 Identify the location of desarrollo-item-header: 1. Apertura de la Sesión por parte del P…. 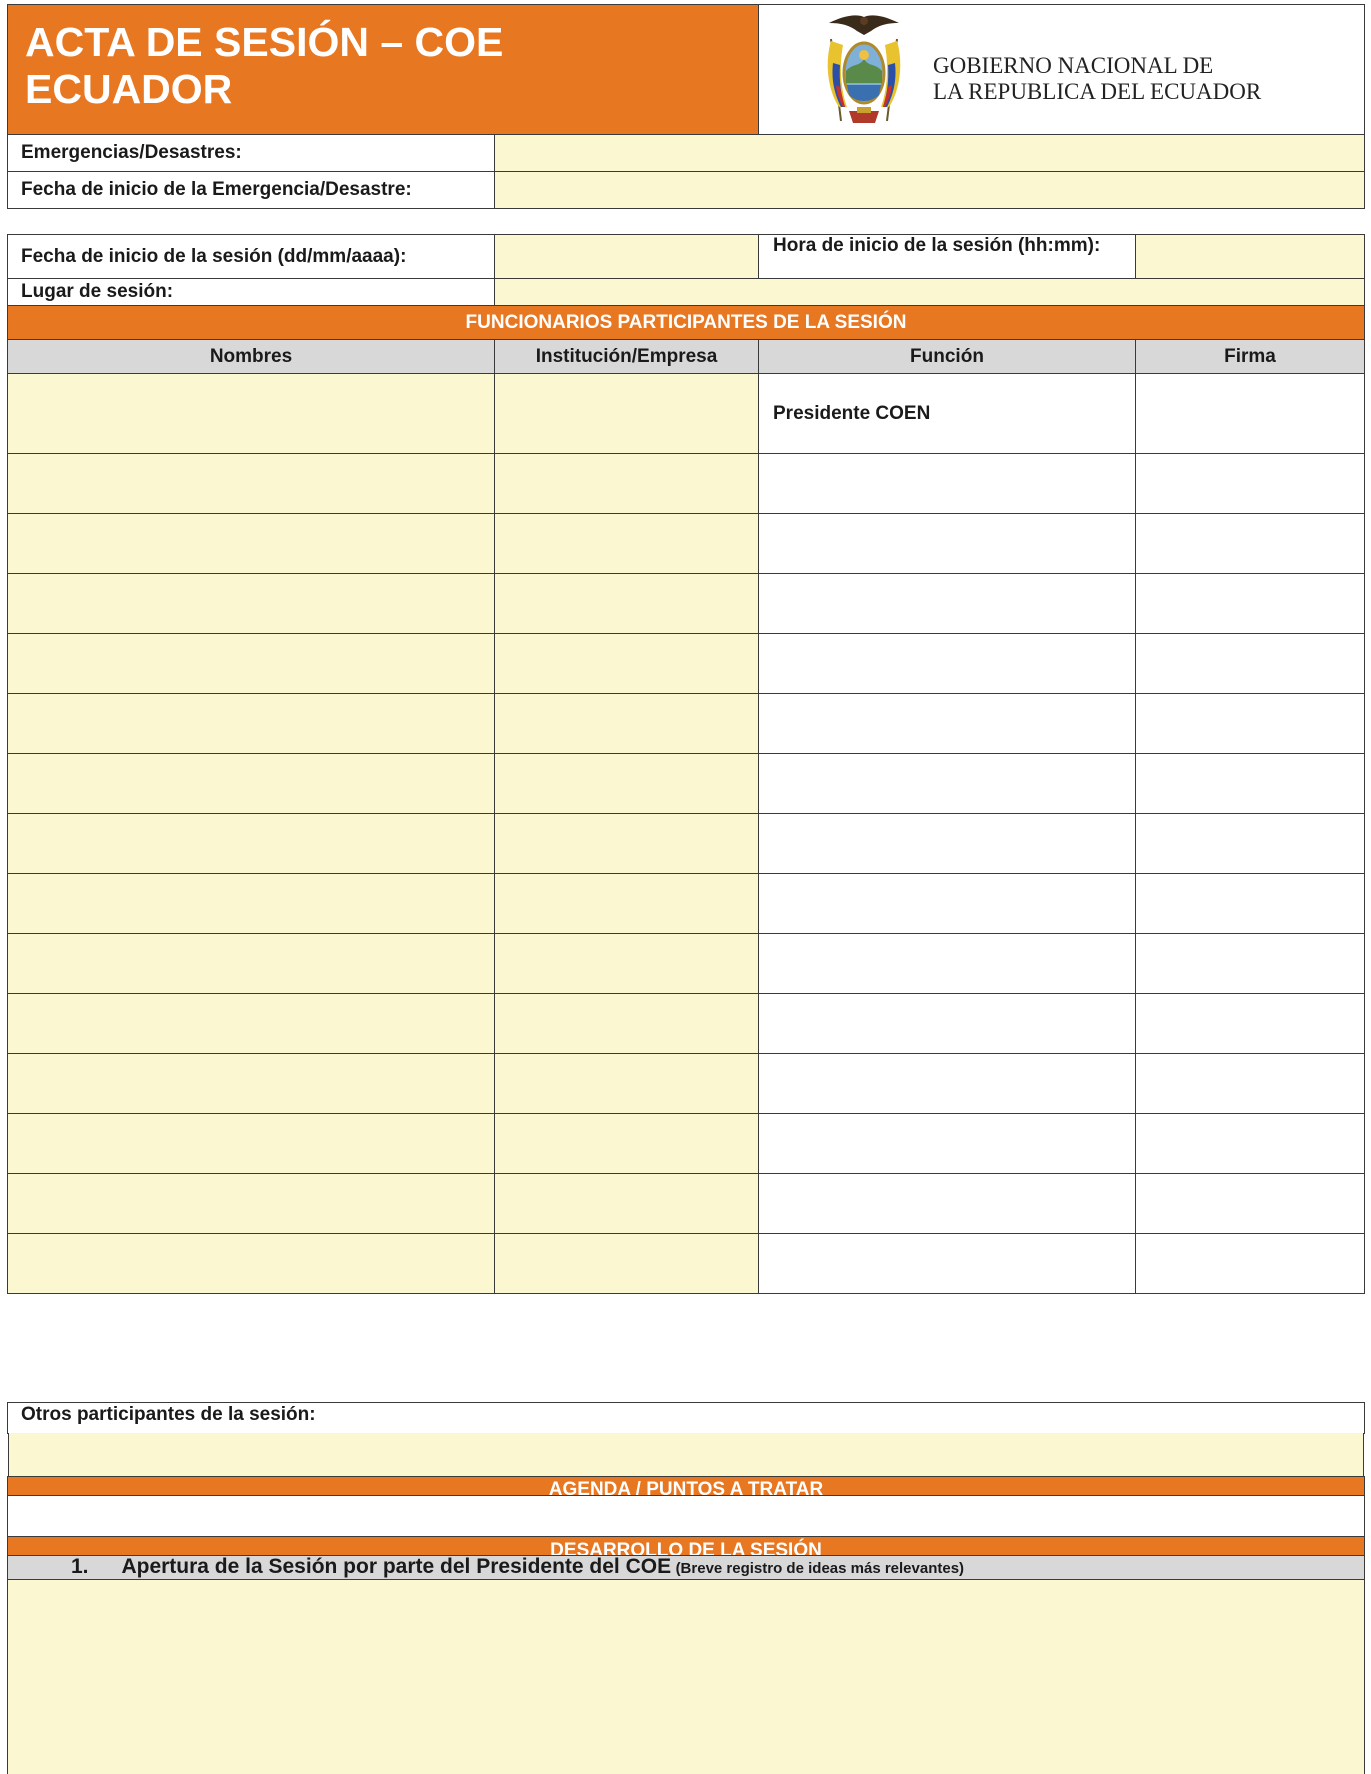
(686, 1567).